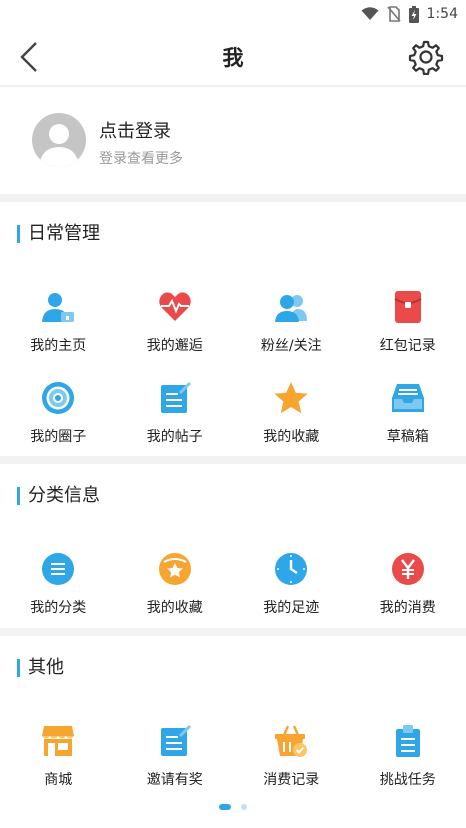  I want to click on my-favorites-item: 我的收藏, so click(291, 422).